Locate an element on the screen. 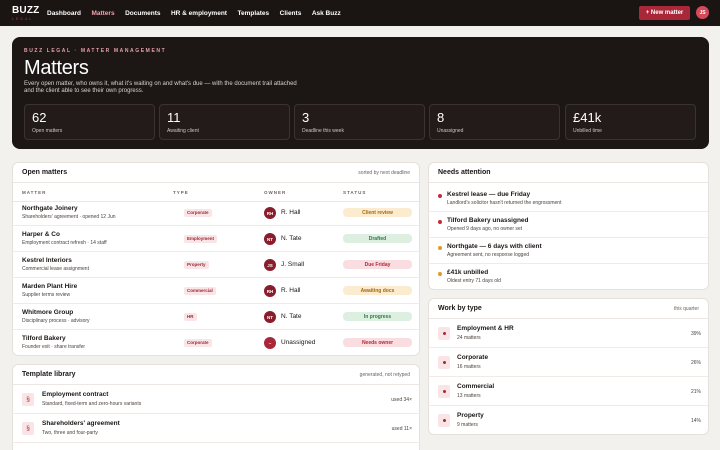 The image size is (720, 450). template-library-title: Template library is located at coordinates (49, 374).